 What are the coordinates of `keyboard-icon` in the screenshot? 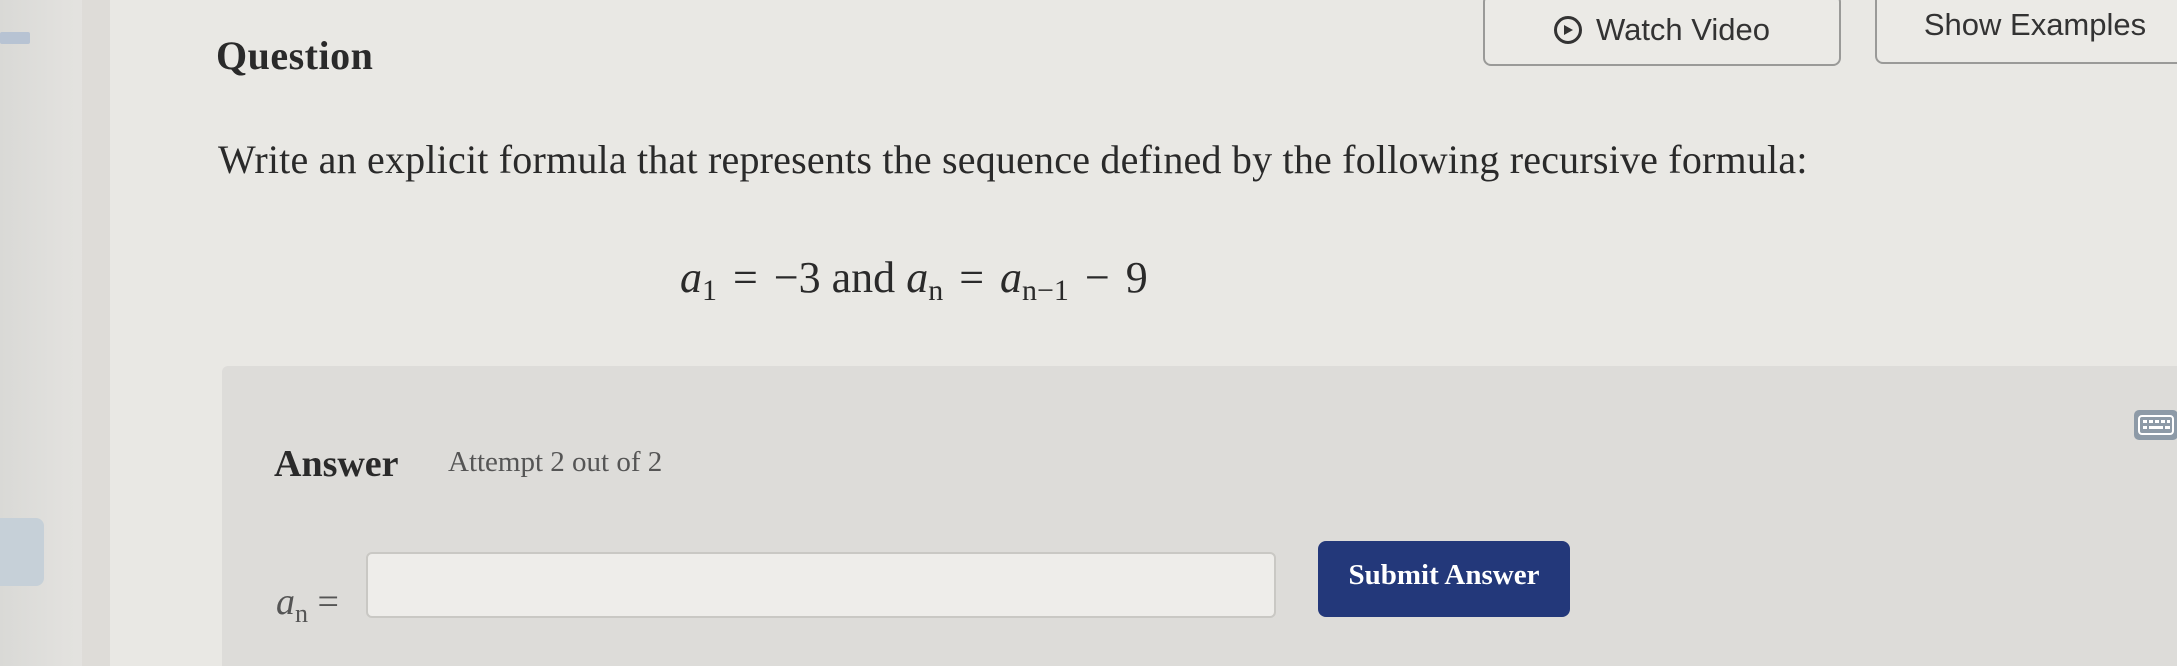 It's located at (2155, 425).